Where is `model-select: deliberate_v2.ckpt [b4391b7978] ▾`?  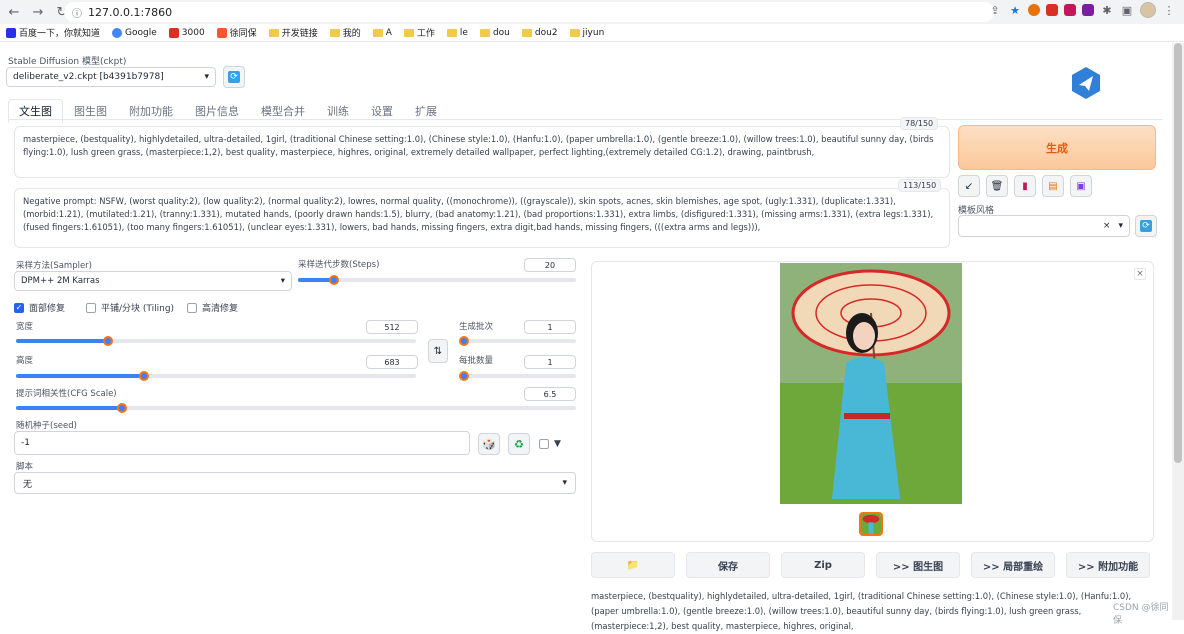
model-select: deliberate_v2.ckpt [b4391b7978] ▾ is located at coordinates (111, 77).